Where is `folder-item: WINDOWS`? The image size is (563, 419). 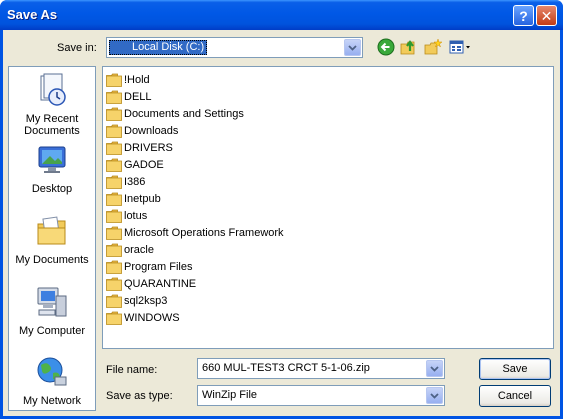
folder-item: WINDOWS is located at coordinates (143, 317).